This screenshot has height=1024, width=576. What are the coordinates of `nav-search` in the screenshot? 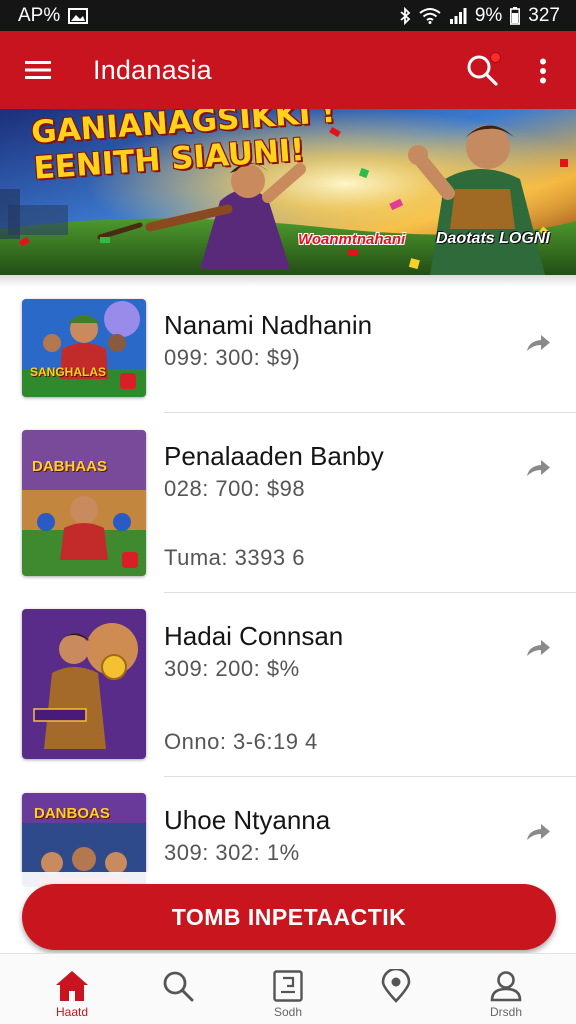 It's located at (178, 989).